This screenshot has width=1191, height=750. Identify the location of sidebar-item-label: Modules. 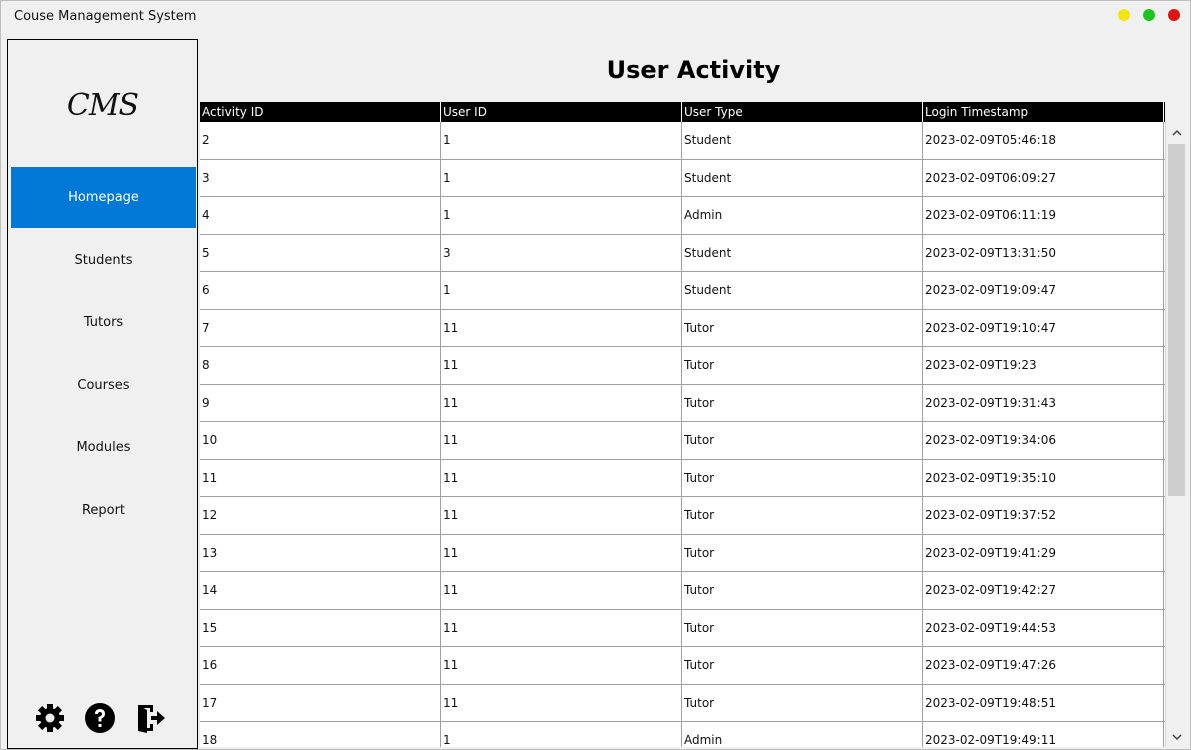
(103, 447).